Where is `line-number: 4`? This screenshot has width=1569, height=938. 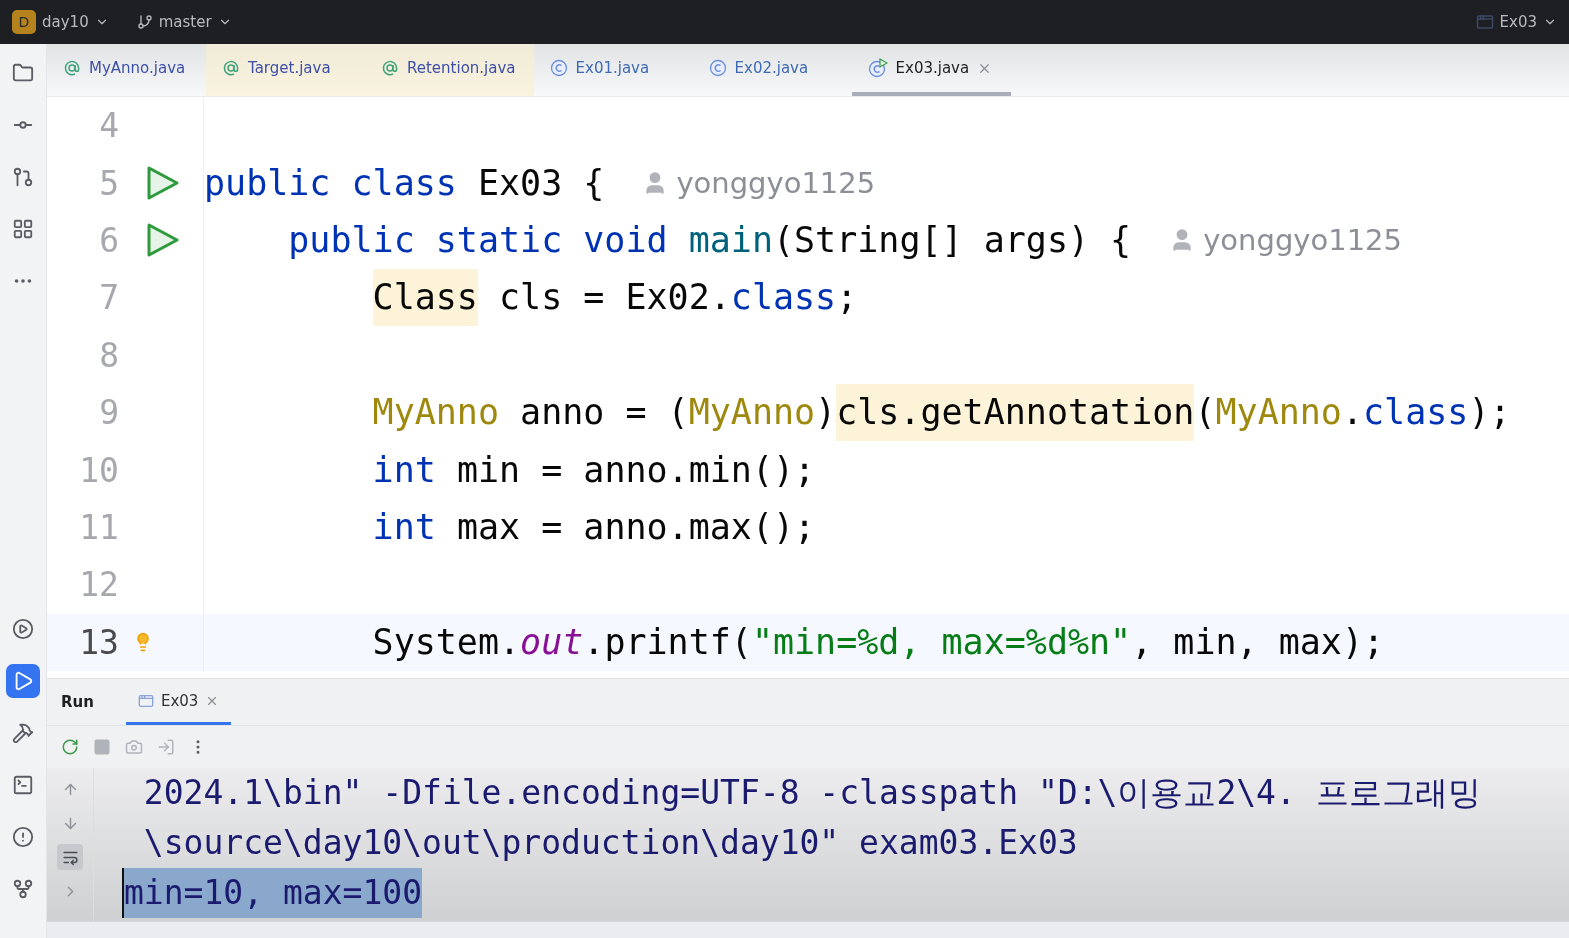 line-number: 4 is located at coordinates (108, 126).